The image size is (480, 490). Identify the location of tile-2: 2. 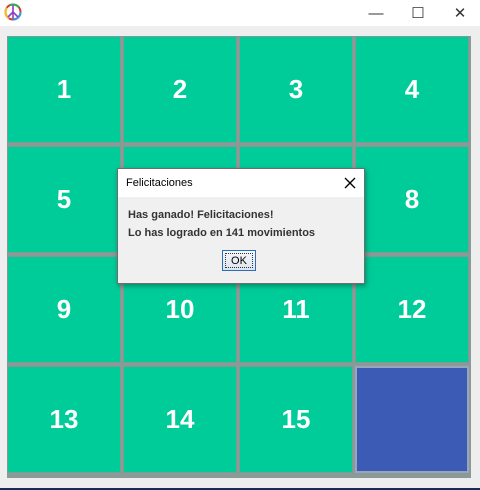
(180, 89).